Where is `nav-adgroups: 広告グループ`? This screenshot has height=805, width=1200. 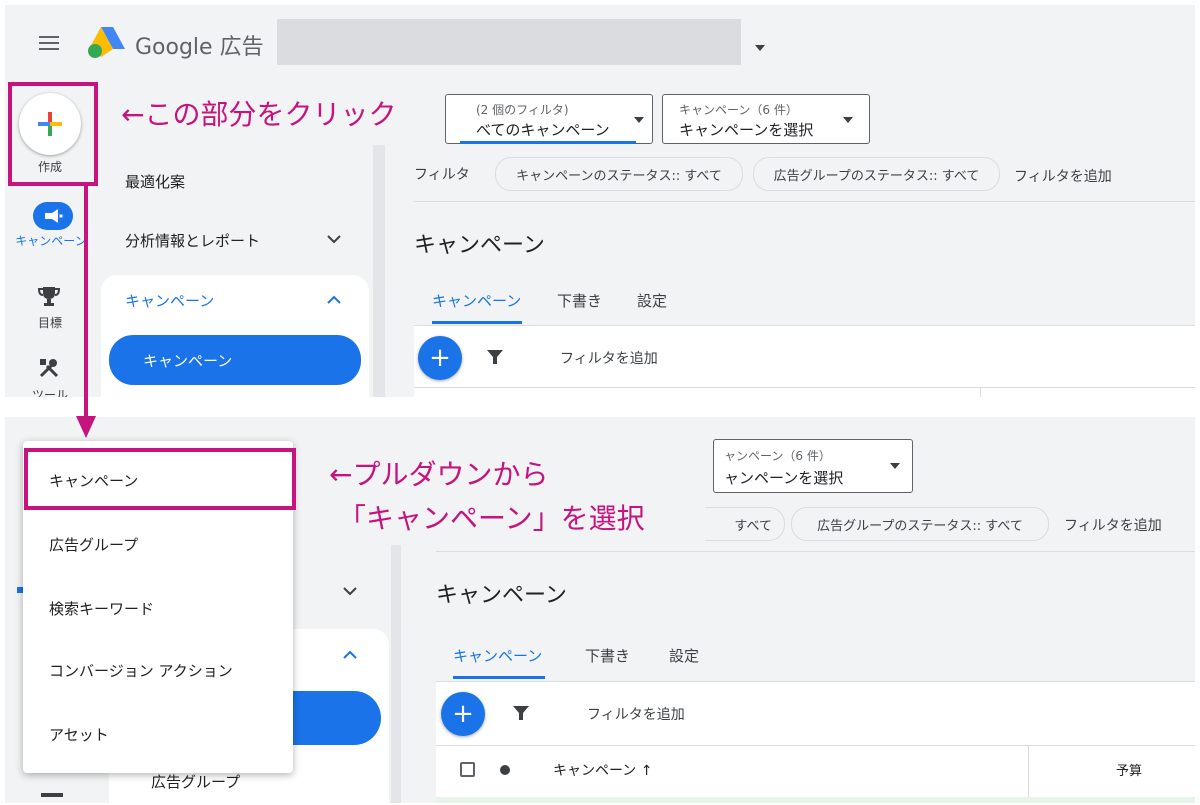
nav-adgroups: 広告グループ is located at coordinates (195, 781).